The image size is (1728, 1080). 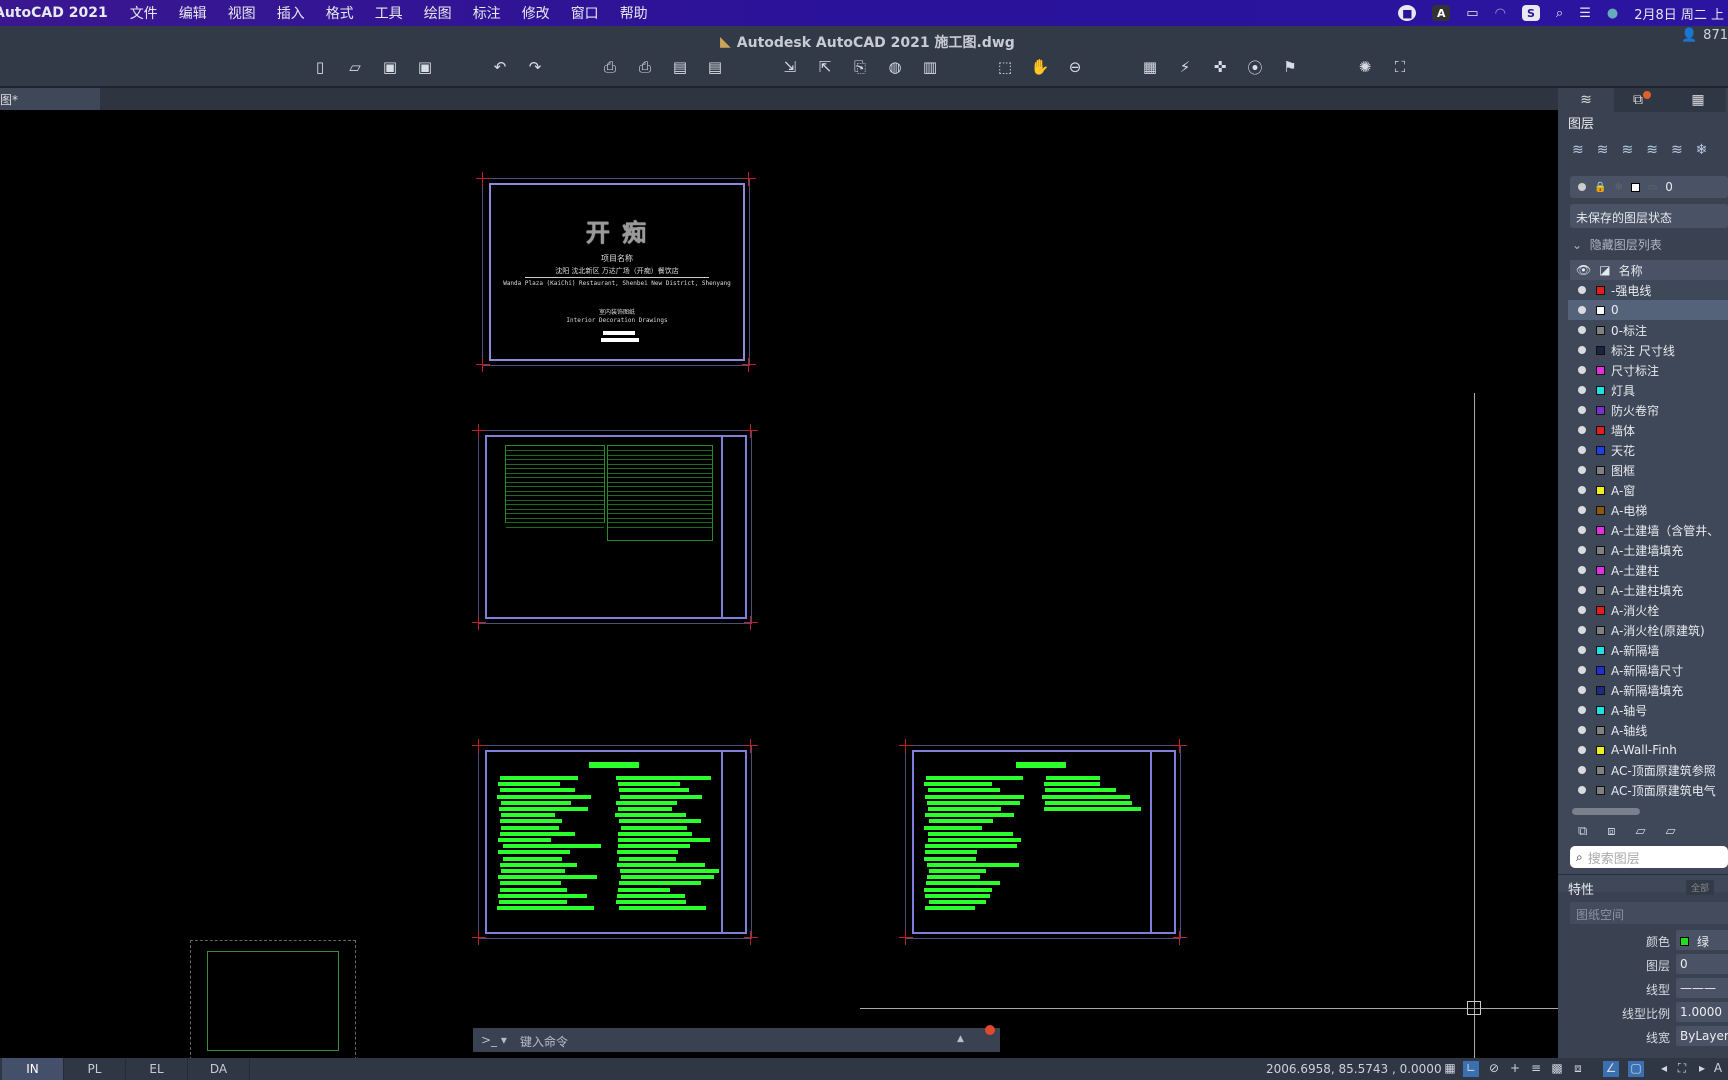 I want to click on layer-row: A-电梯, so click(x=1648, y=510).